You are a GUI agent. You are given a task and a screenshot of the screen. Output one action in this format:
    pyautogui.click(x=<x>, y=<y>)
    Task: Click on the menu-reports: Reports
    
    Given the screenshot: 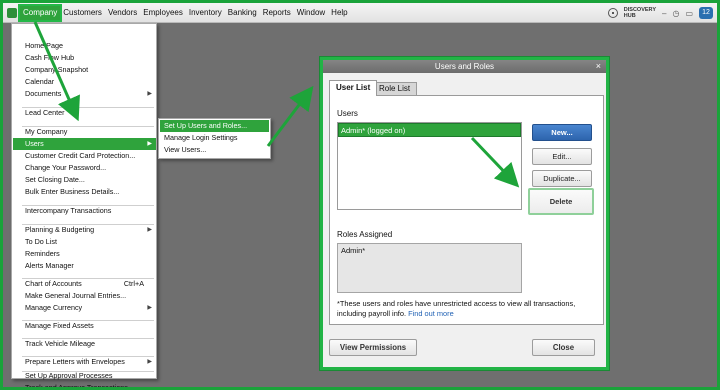 What is the action you would take?
    pyautogui.click(x=277, y=13)
    